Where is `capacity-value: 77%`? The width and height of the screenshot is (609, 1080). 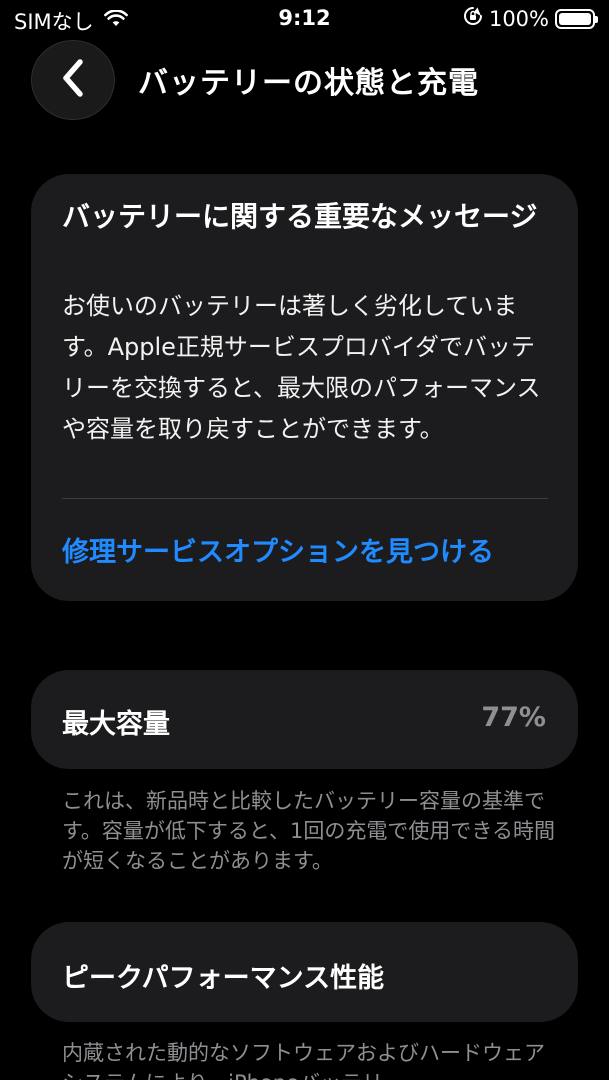
capacity-value: 77% is located at coordinates (513, 717).